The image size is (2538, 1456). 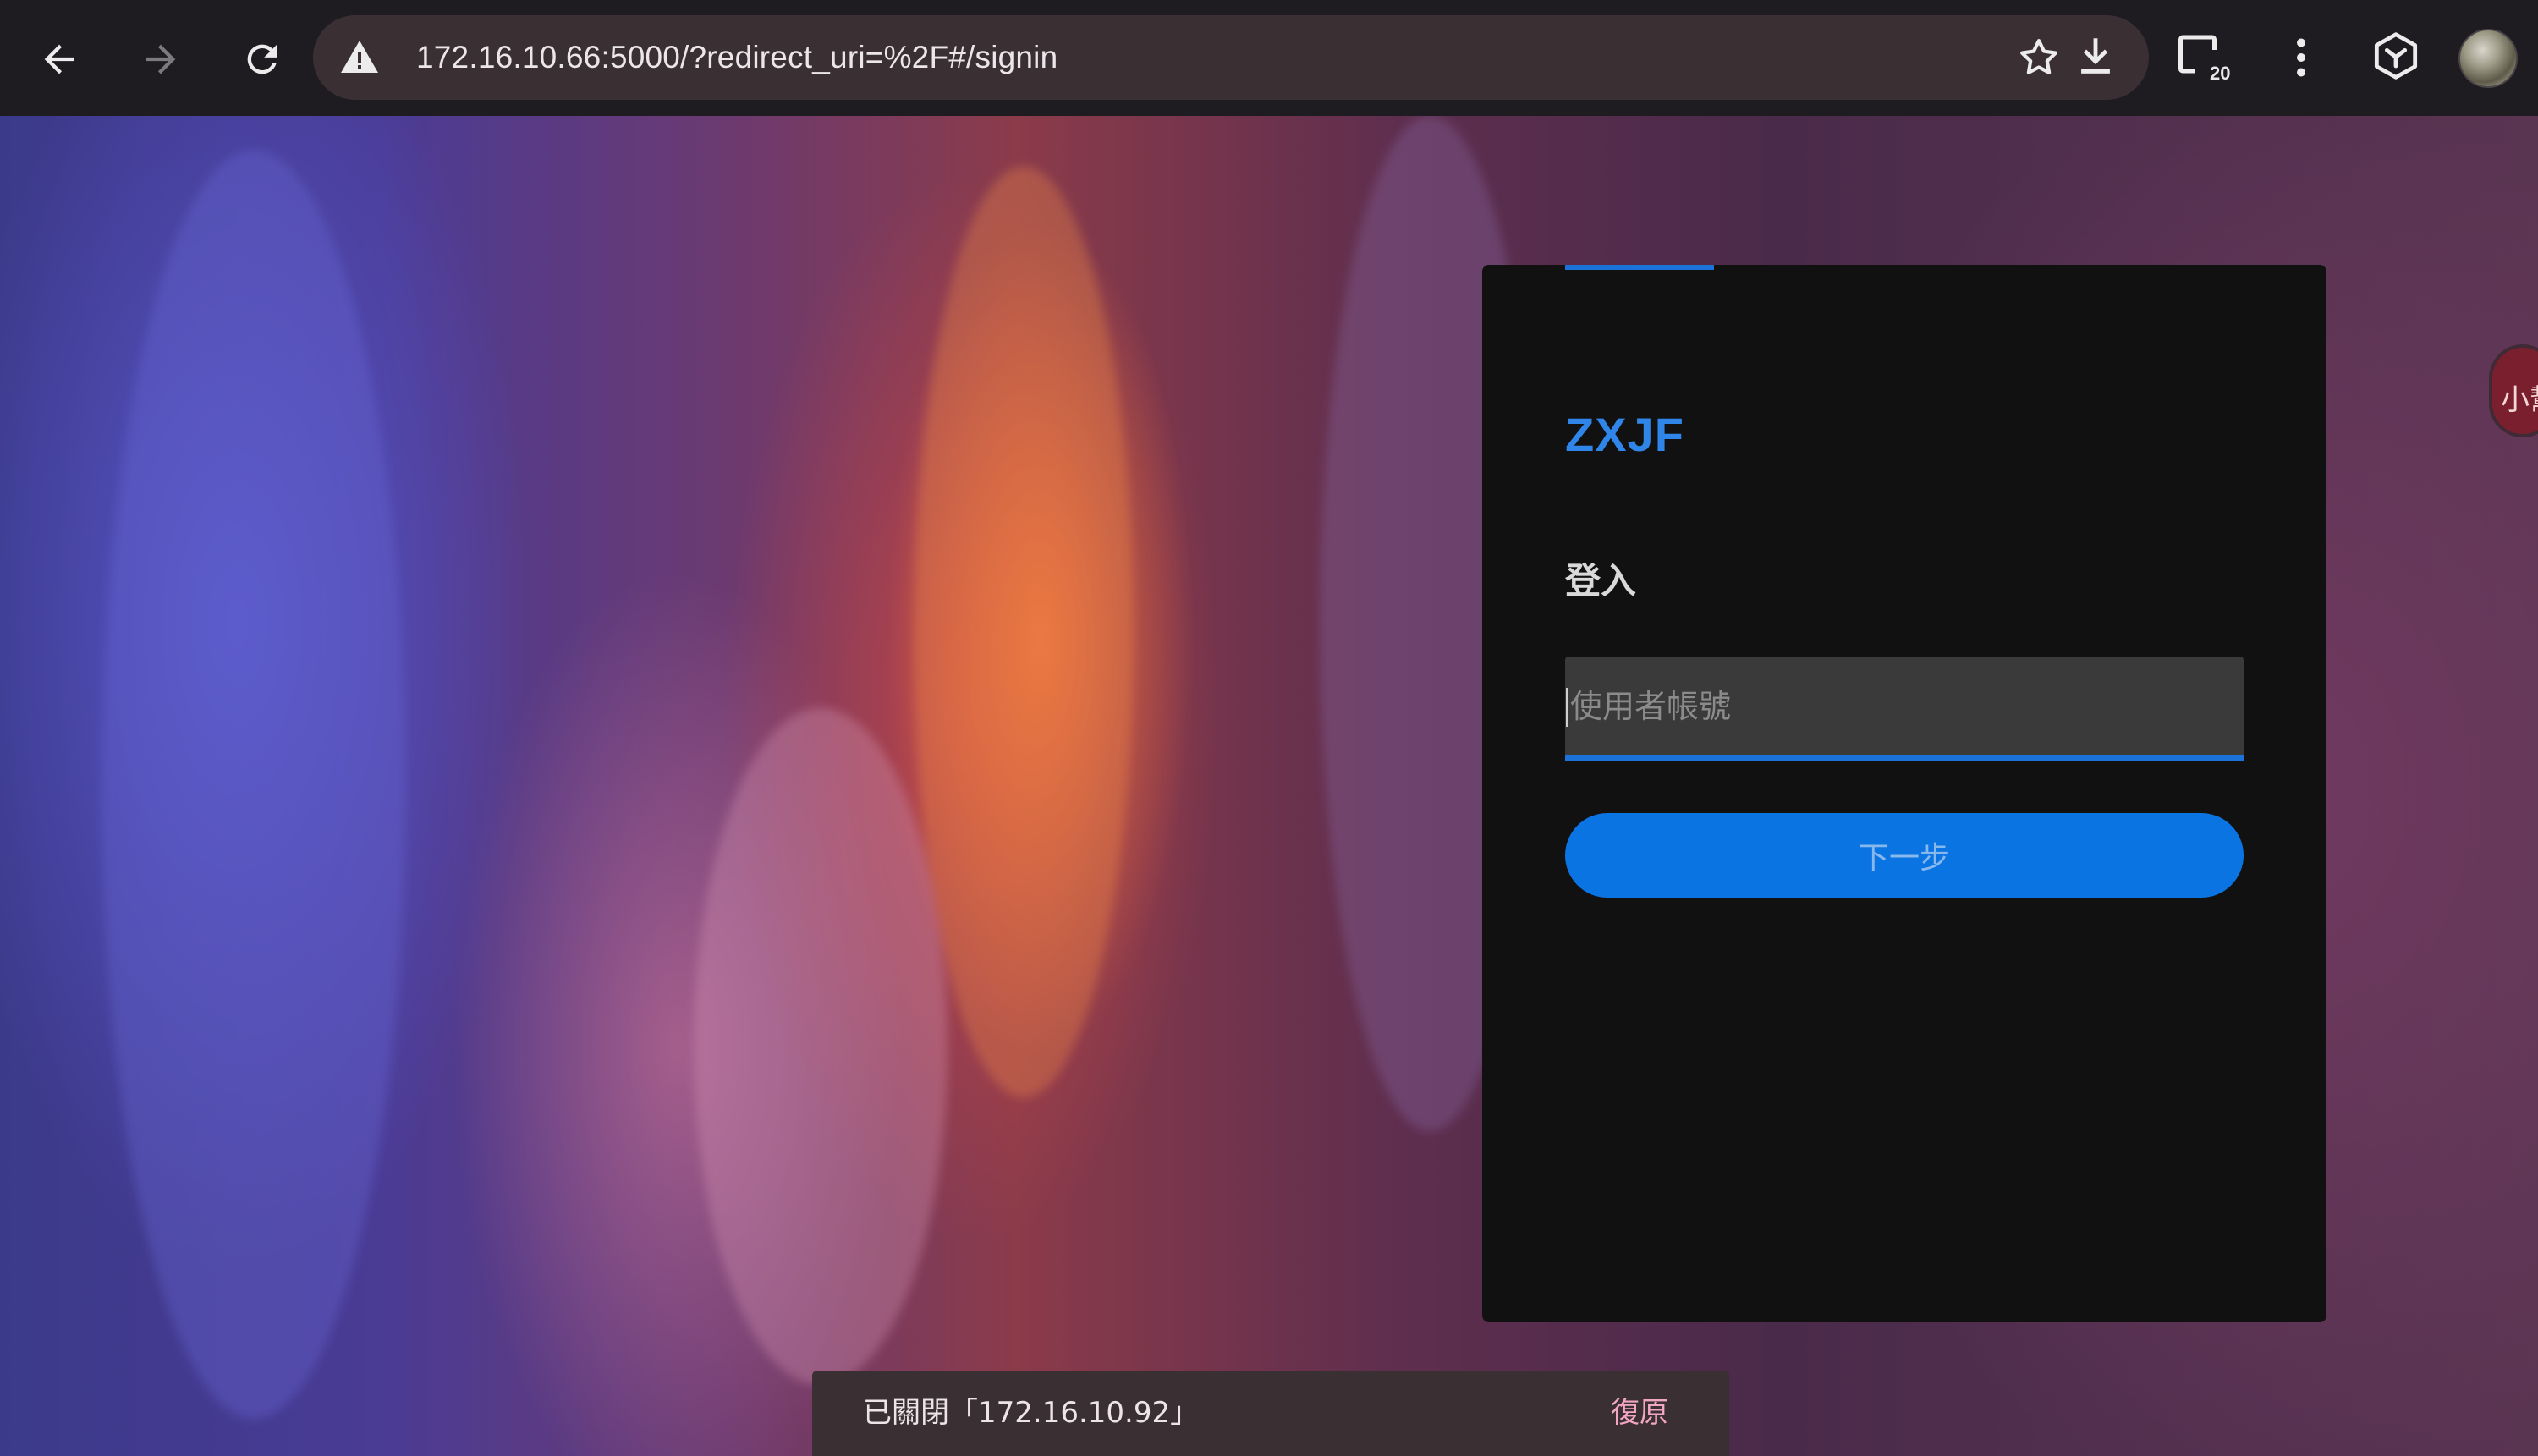 I want to click on back-button, so click(x=59, y=59).